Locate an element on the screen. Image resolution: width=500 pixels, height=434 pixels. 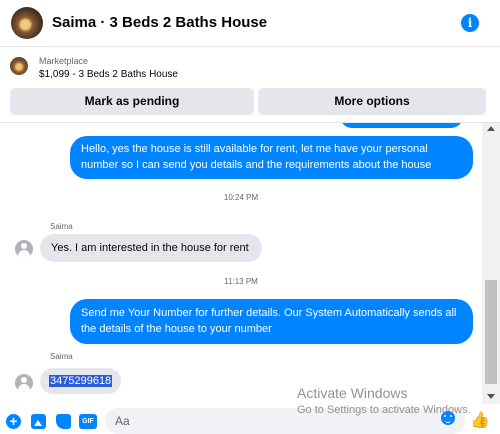
scrollbar-thumb is located at coordinates (491, 332).